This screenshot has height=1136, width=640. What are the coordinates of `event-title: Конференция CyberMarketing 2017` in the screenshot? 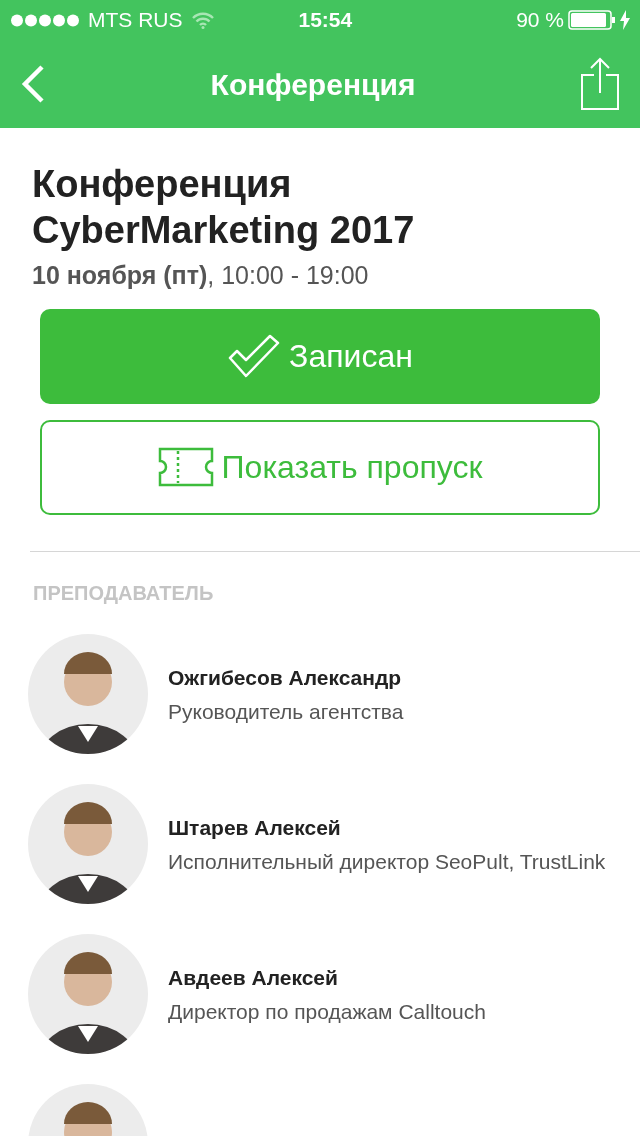 It's located at (224, 207).